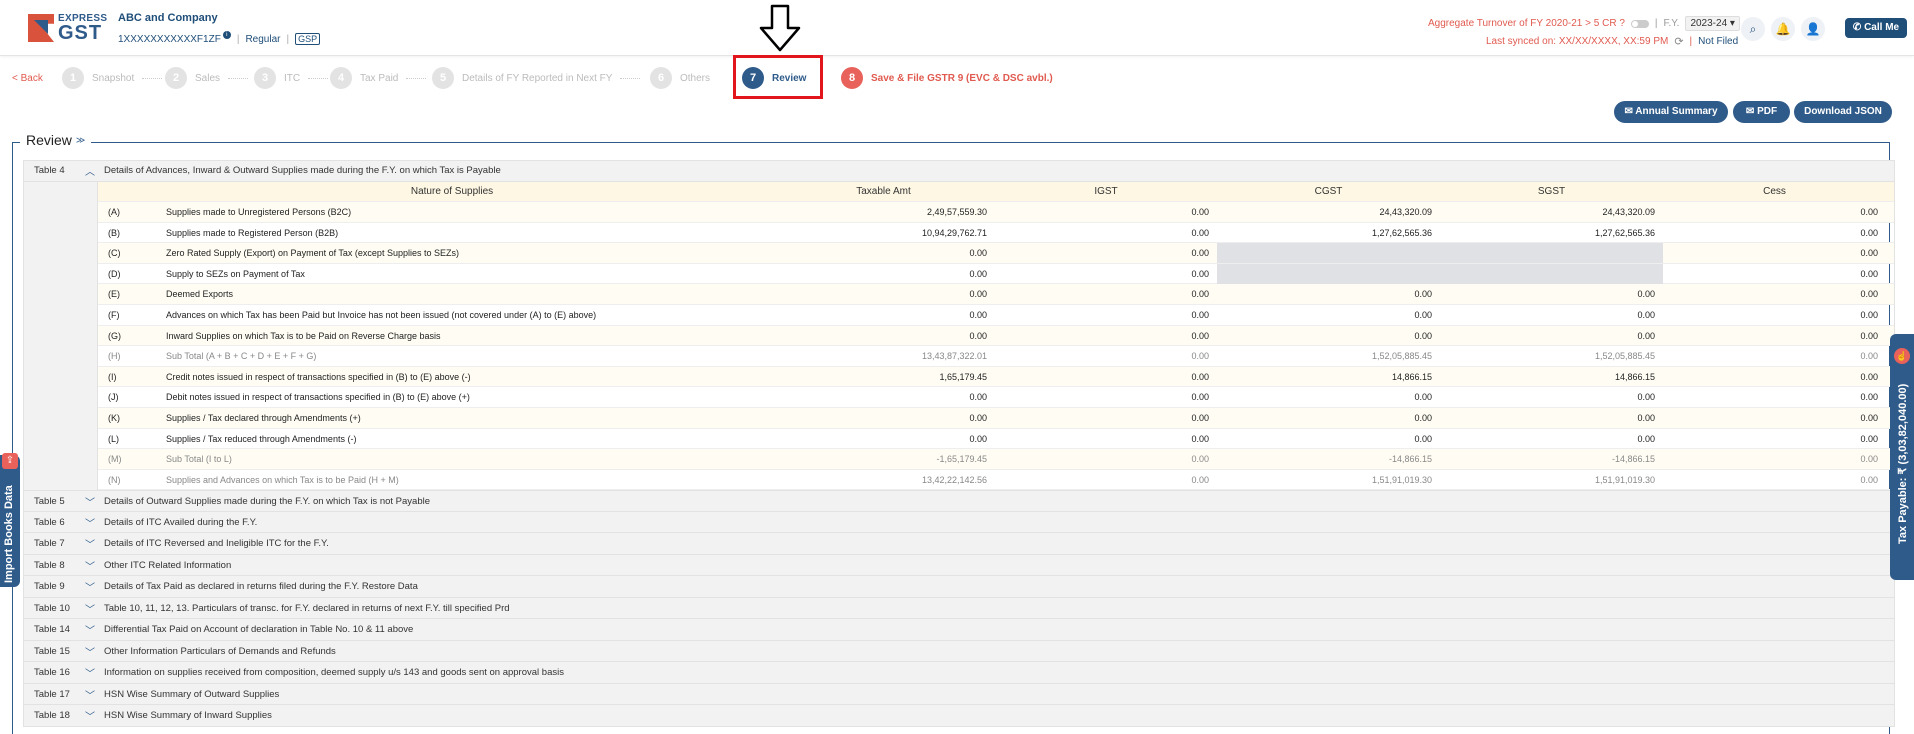 The height and width of the screenshot is (734, 1914). I want to click on row-taxable-amt: 1,65,179.45, so click(883, 377).